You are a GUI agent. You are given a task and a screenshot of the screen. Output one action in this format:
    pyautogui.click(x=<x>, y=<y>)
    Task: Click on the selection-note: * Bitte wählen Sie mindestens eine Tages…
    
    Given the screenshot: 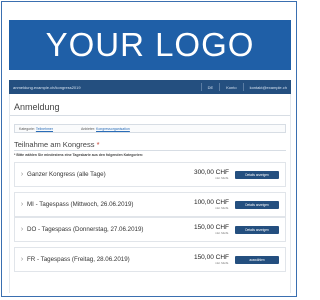 What is the action you would take?
    pyautogui.click(x=79, y=155)
    